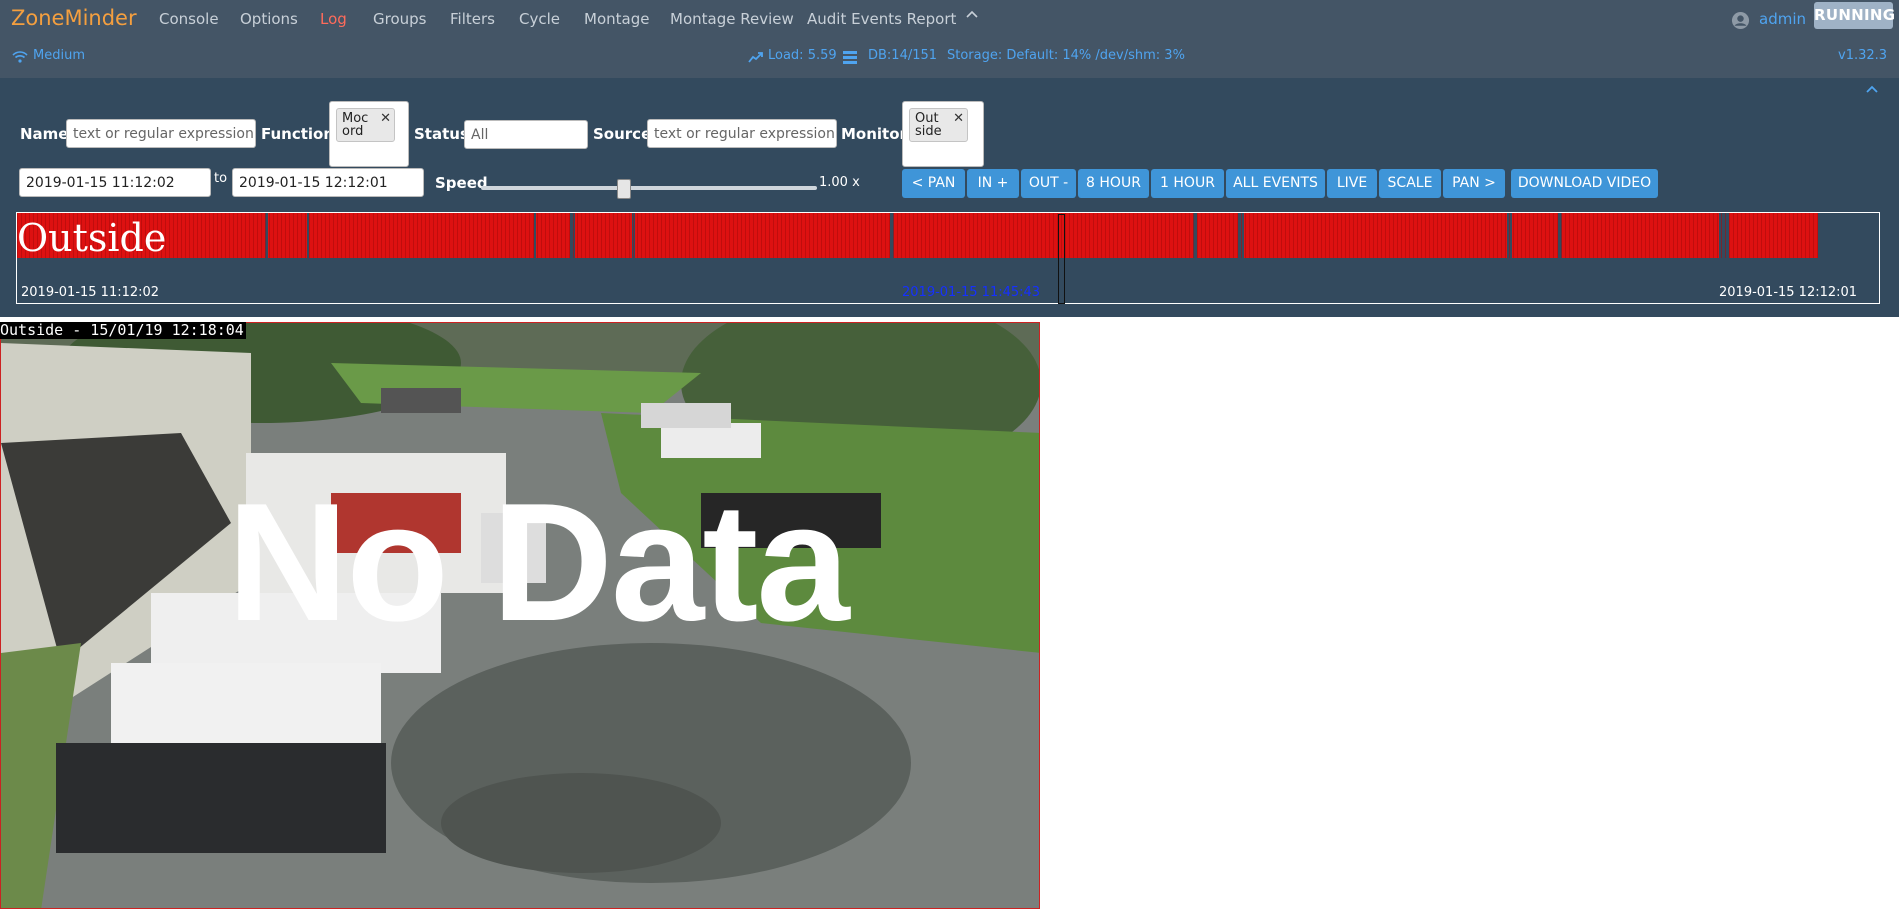  What do you see at coordinates (59, 55) in the screenshot?
I see `bandwidth-link: Medium` at bounding box center [59, 55].